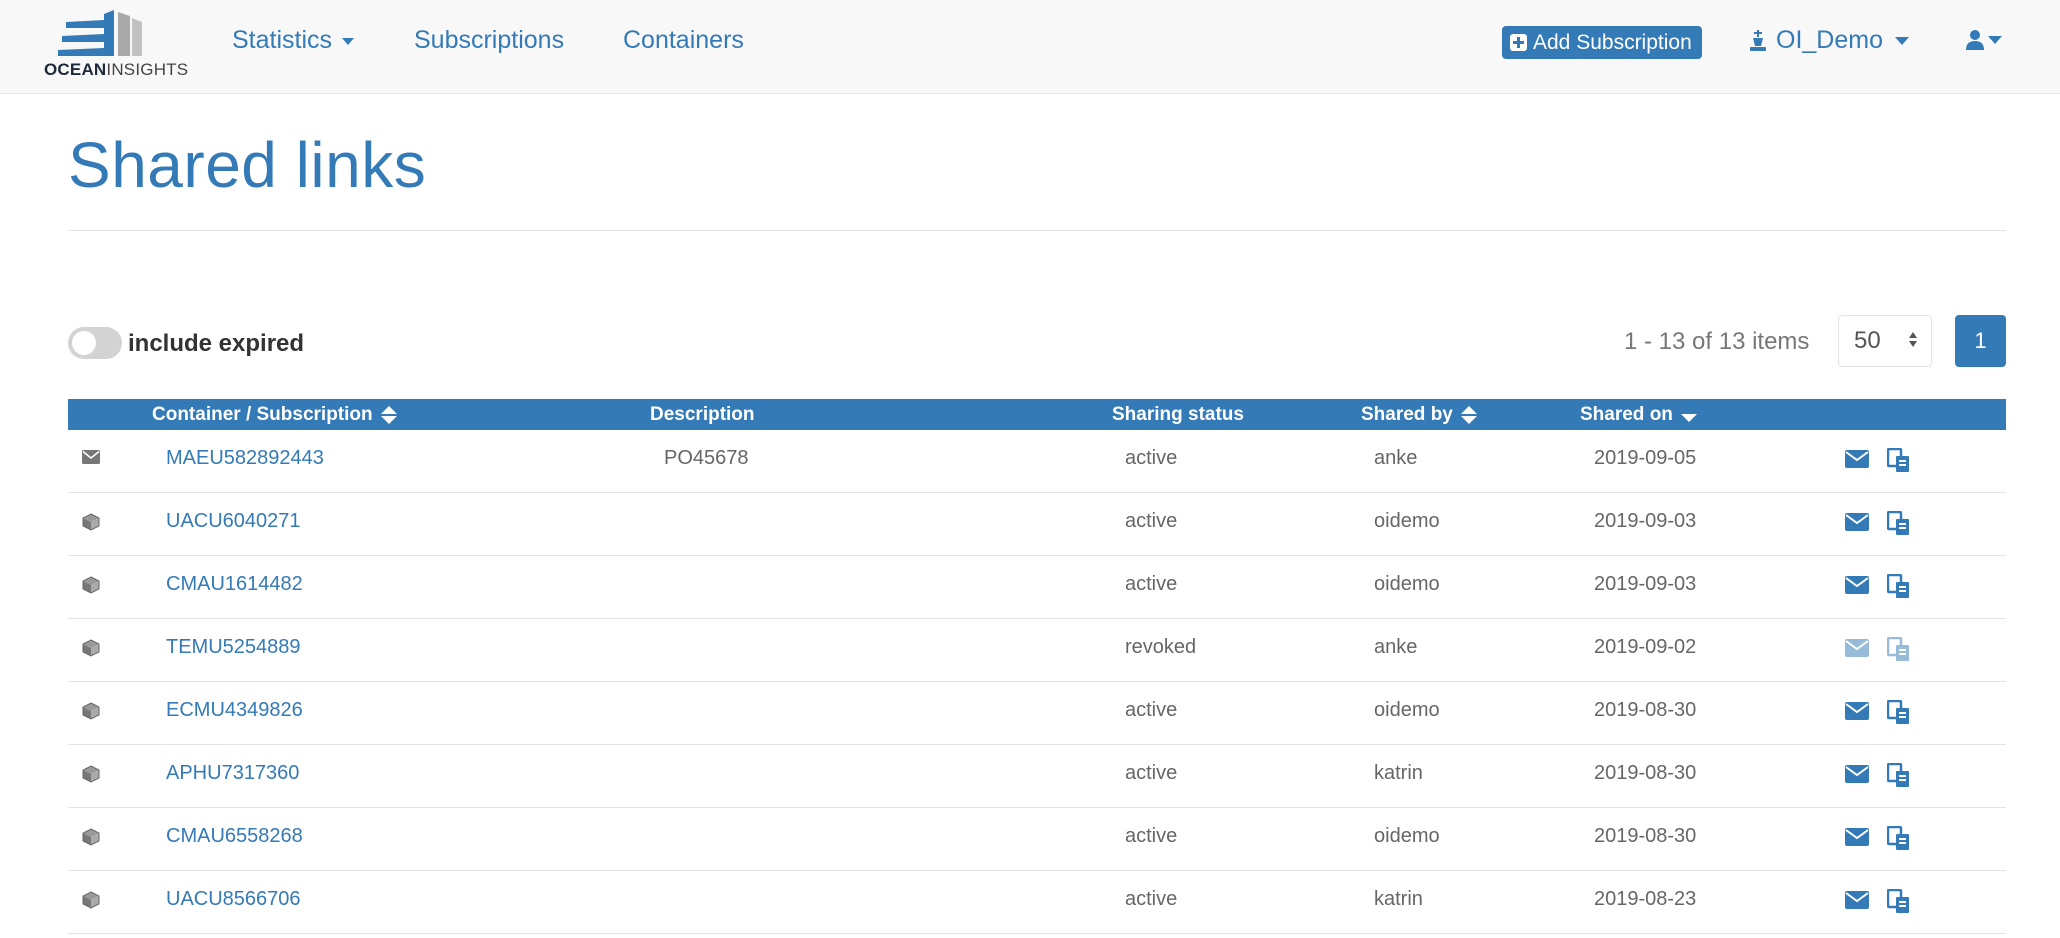  Describe the element at coordinates (233, 650) in the screenshot. I see `container-subscription-link: TEMU5254889` at that location.